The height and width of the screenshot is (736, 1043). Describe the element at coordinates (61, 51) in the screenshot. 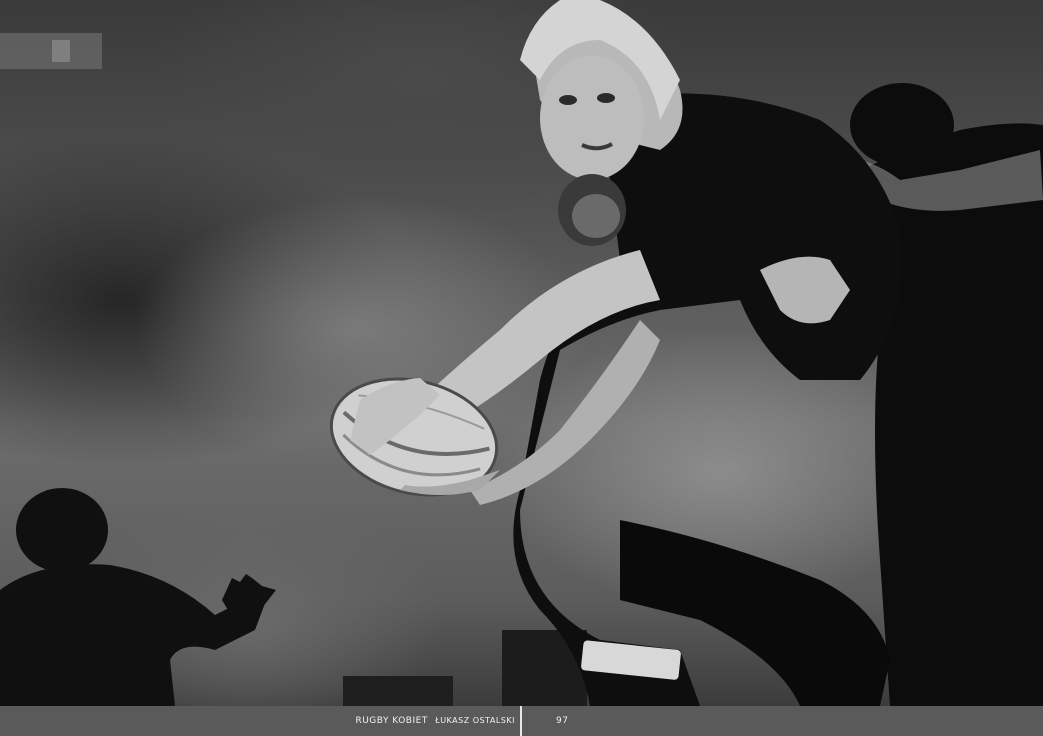

I see `corner-tab-glyph` at that location.